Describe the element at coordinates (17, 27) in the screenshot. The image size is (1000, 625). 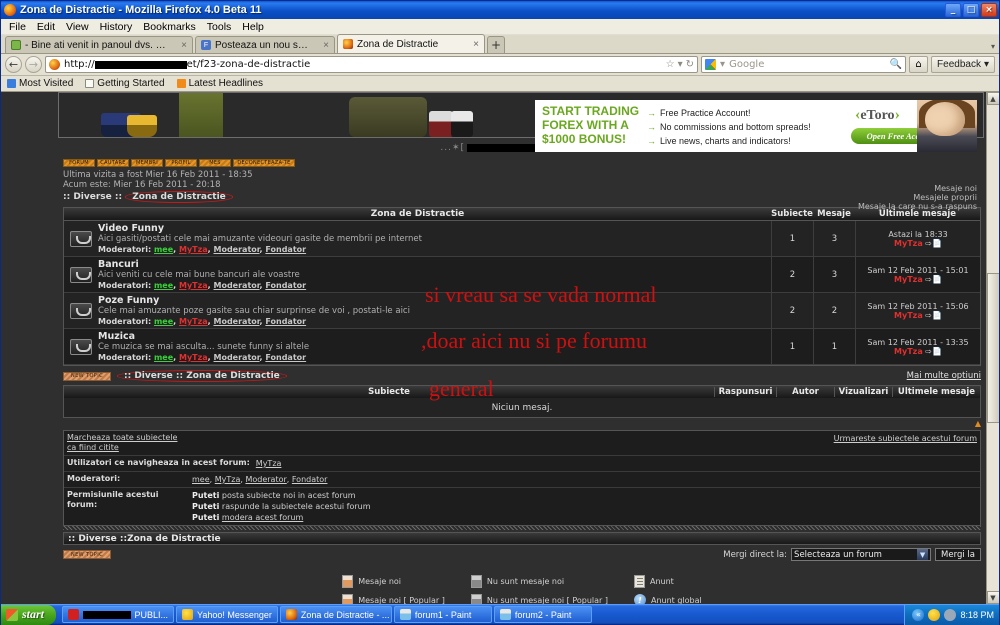
I see `menu-file: File` at that location.